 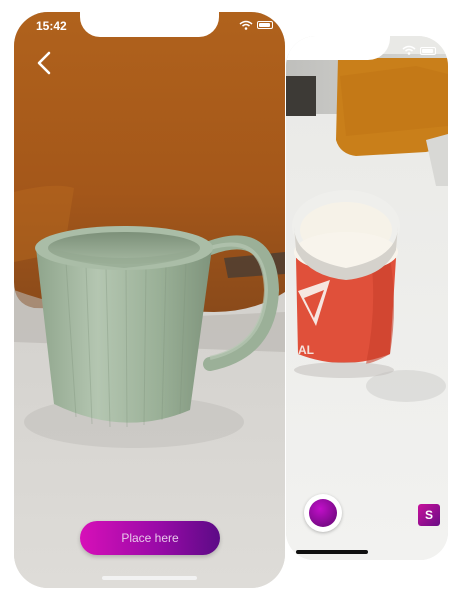 What do you see at coordinates (323, 513) in the screenshot?
I see `capture-button` at bounding box center [323, 513].